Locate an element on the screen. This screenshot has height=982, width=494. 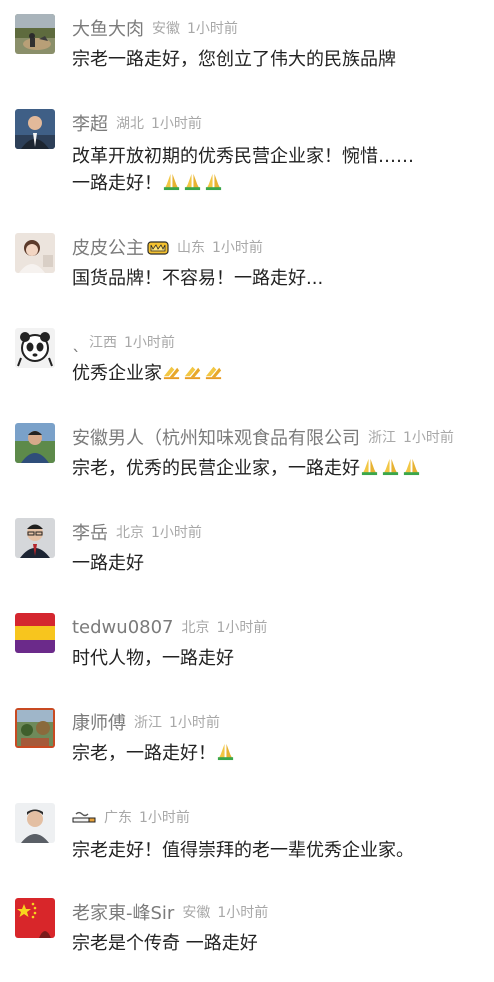
username: 安徽男人（杭州知味观食品有限公司 is located at coordinates (216, 437).